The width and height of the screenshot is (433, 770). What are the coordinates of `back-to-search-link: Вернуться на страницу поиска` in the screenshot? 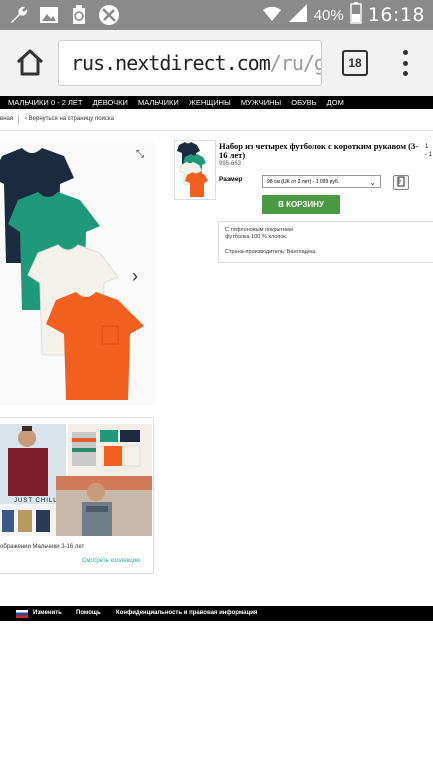 It's located at (69, 119).